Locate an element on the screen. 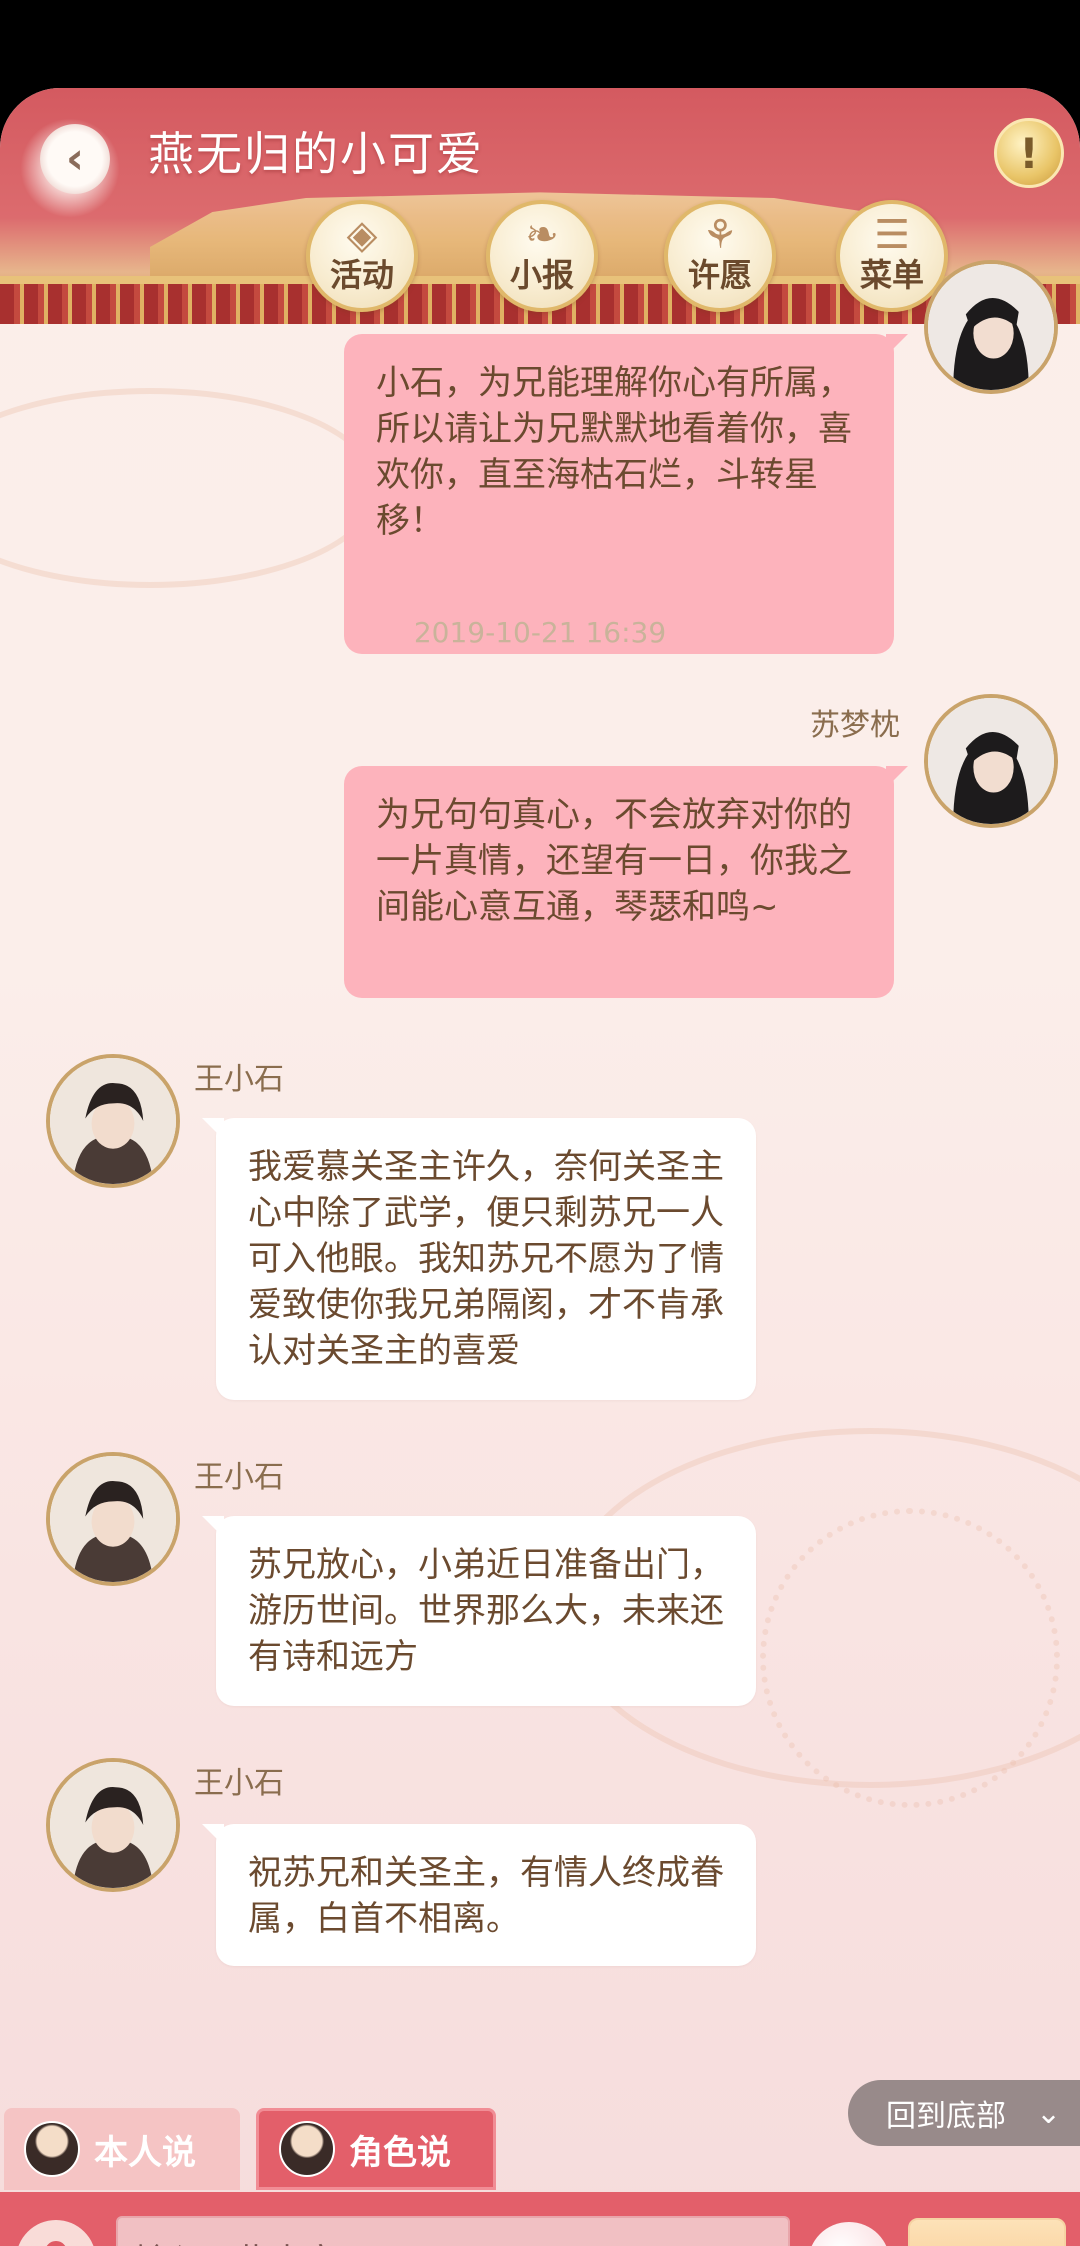 This screenshot has width=1080, height=2246. avatar-character is located at coordinates (307, 2149).